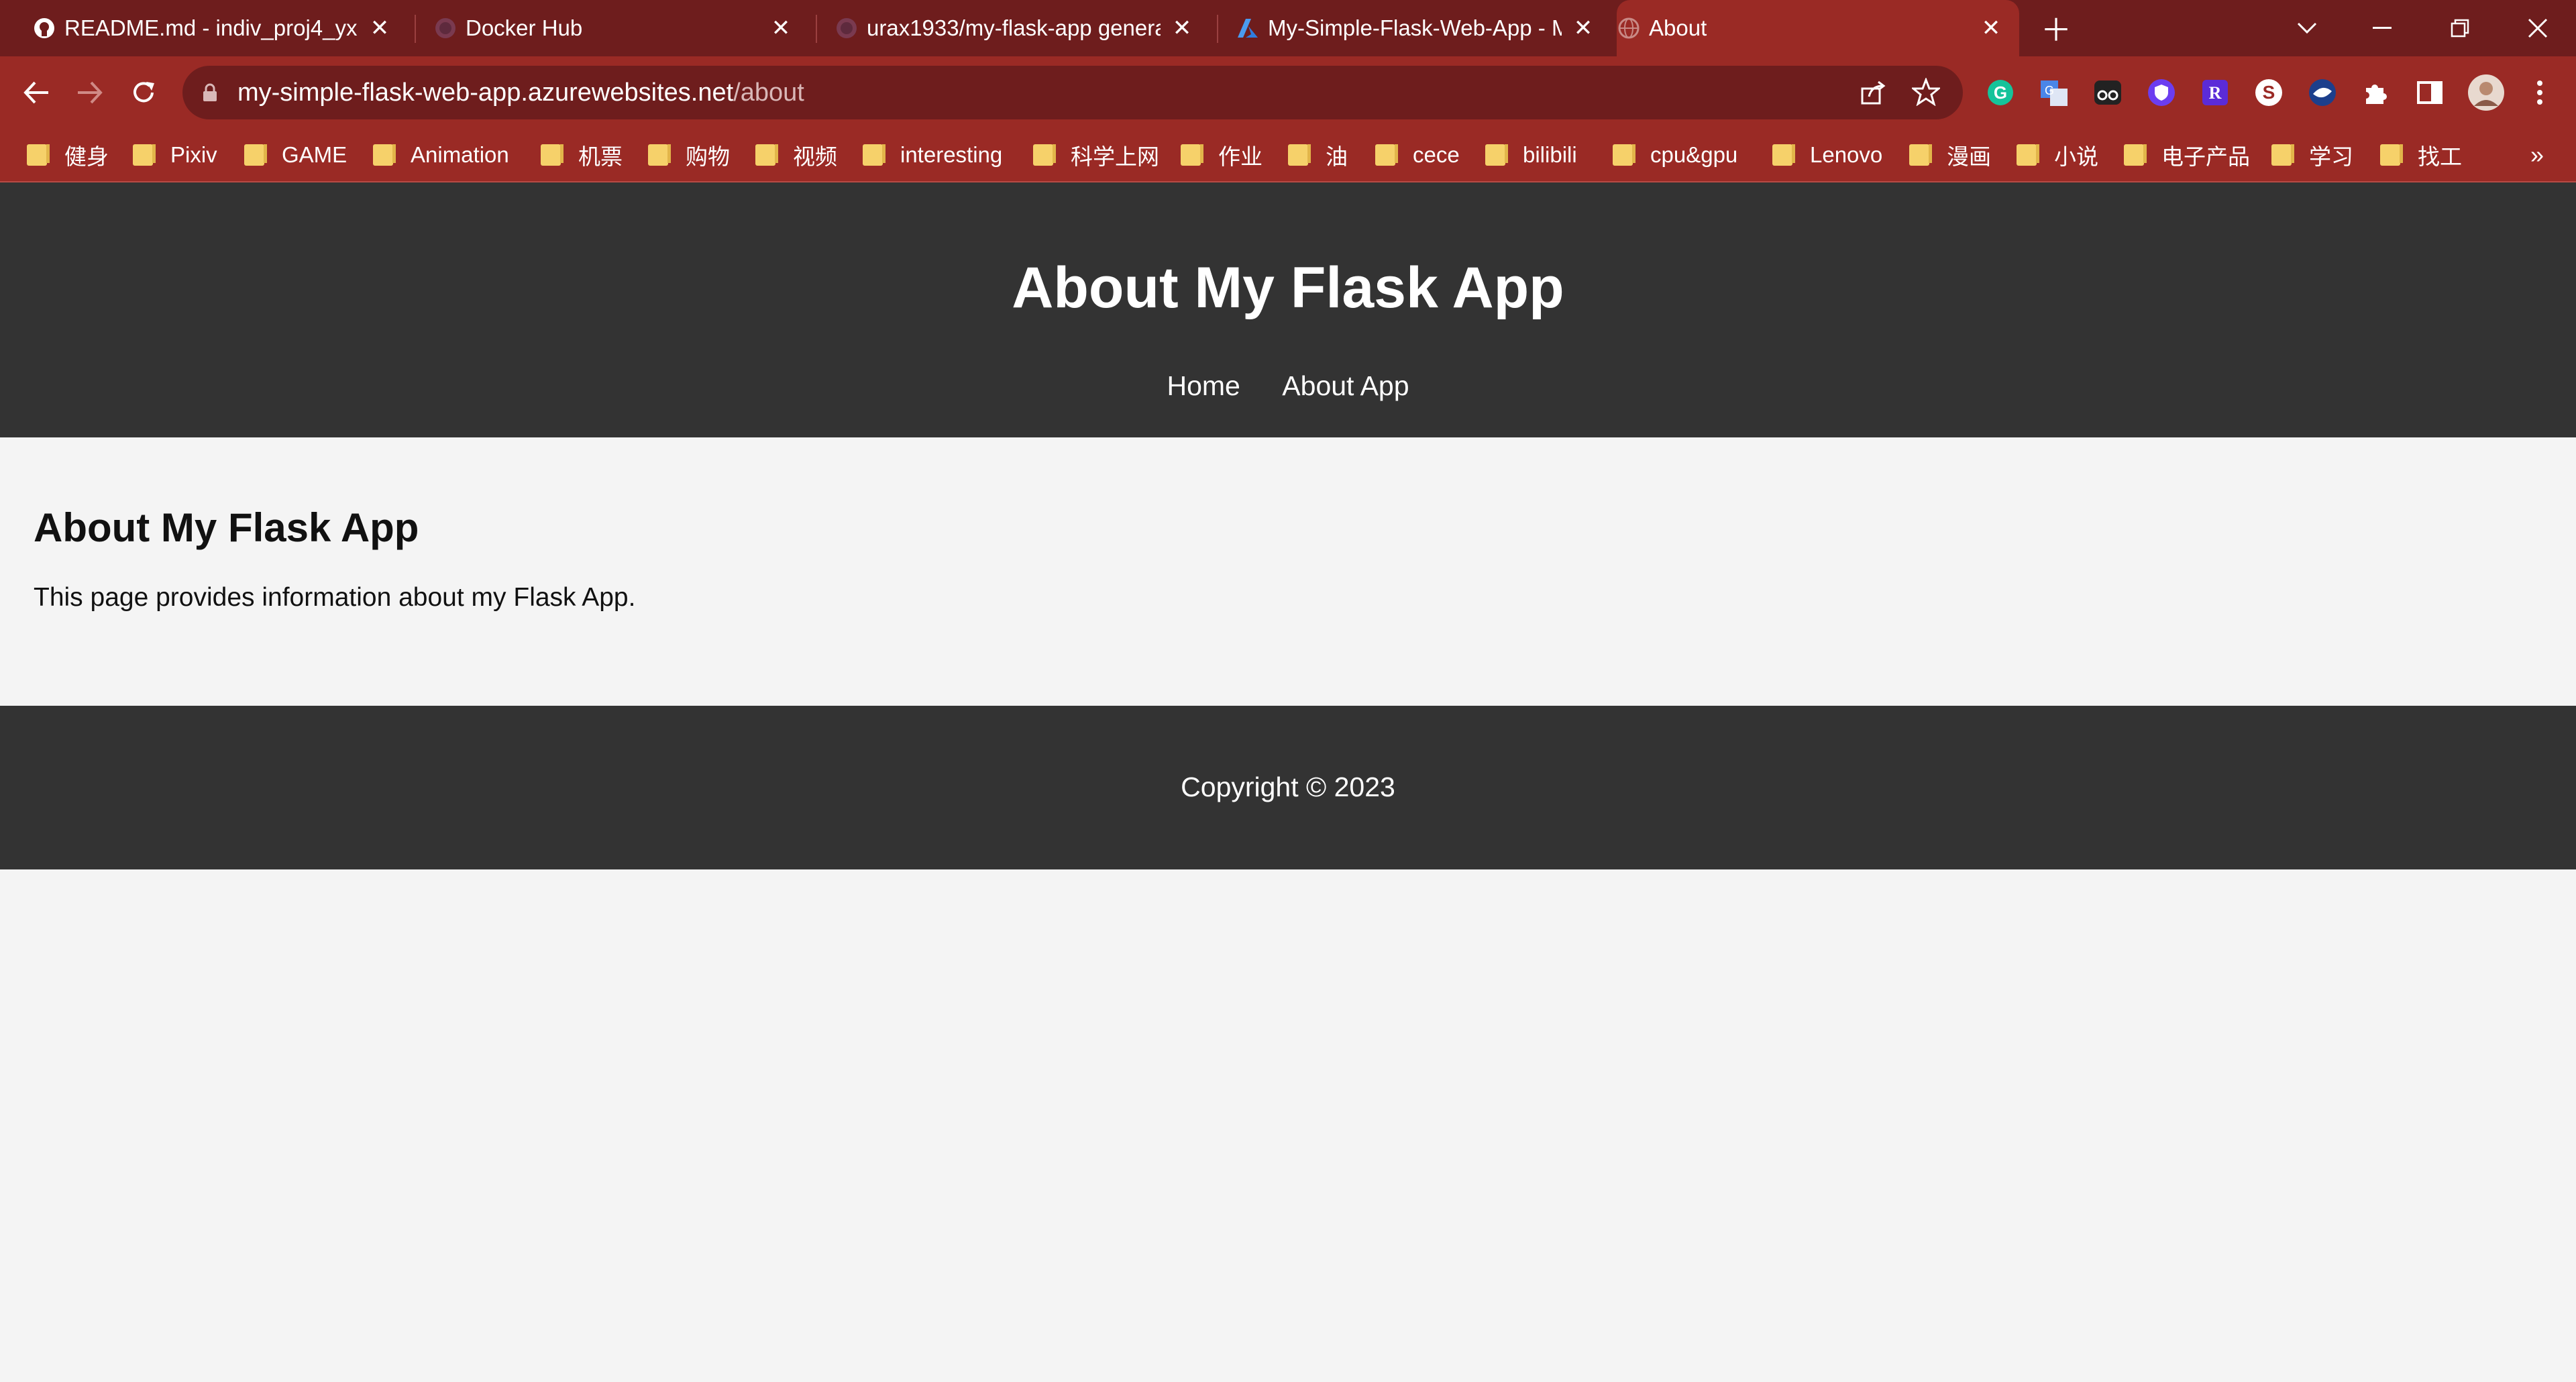  Describe the element at coordinates (1337, 156) in the screenshot. I see `bookmark-label: 油` at that location.